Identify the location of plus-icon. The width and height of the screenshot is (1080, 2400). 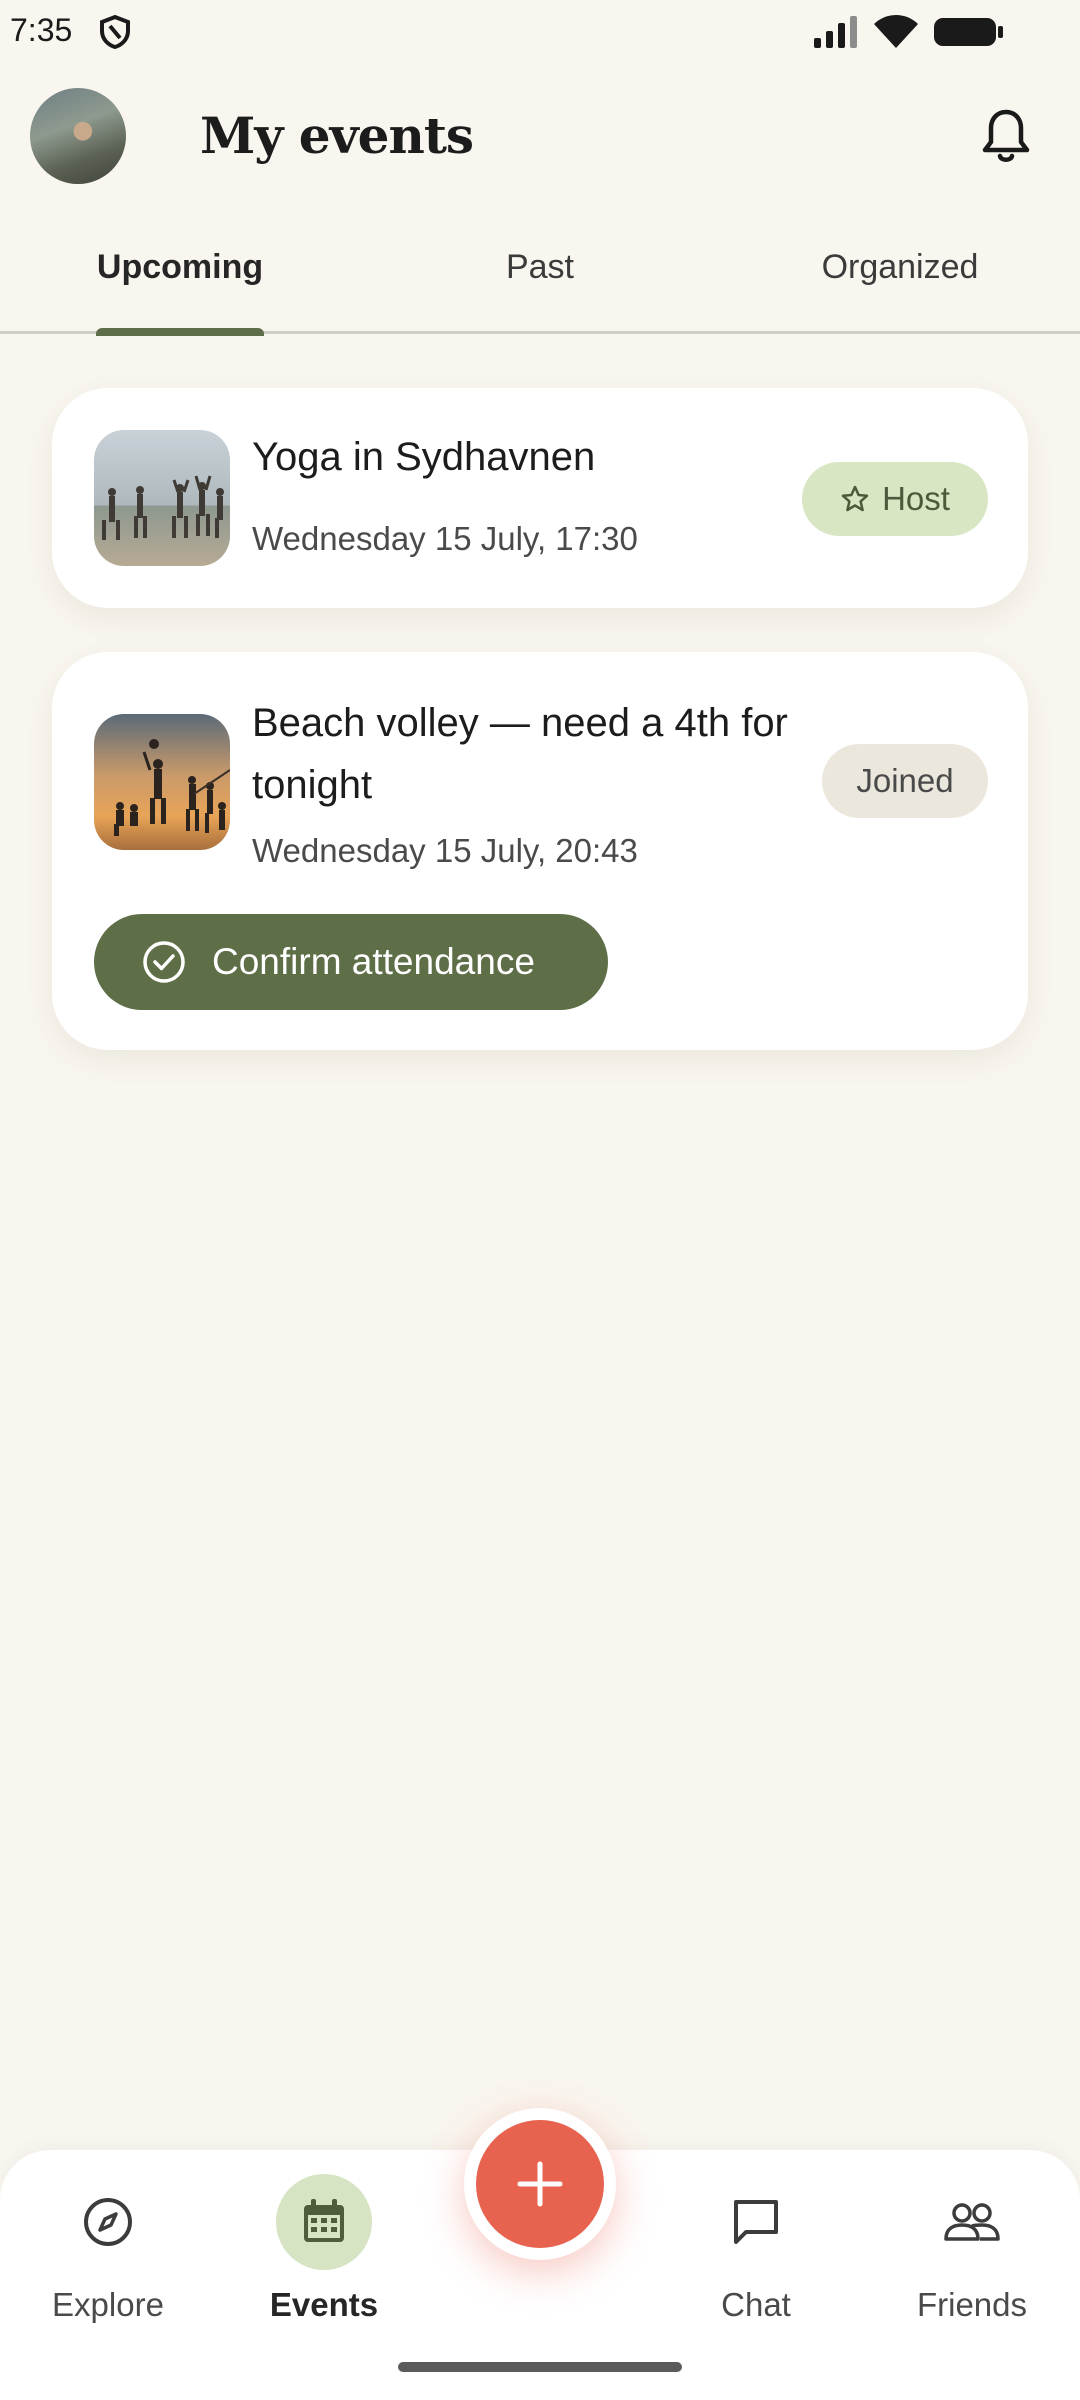
(540, 2184).